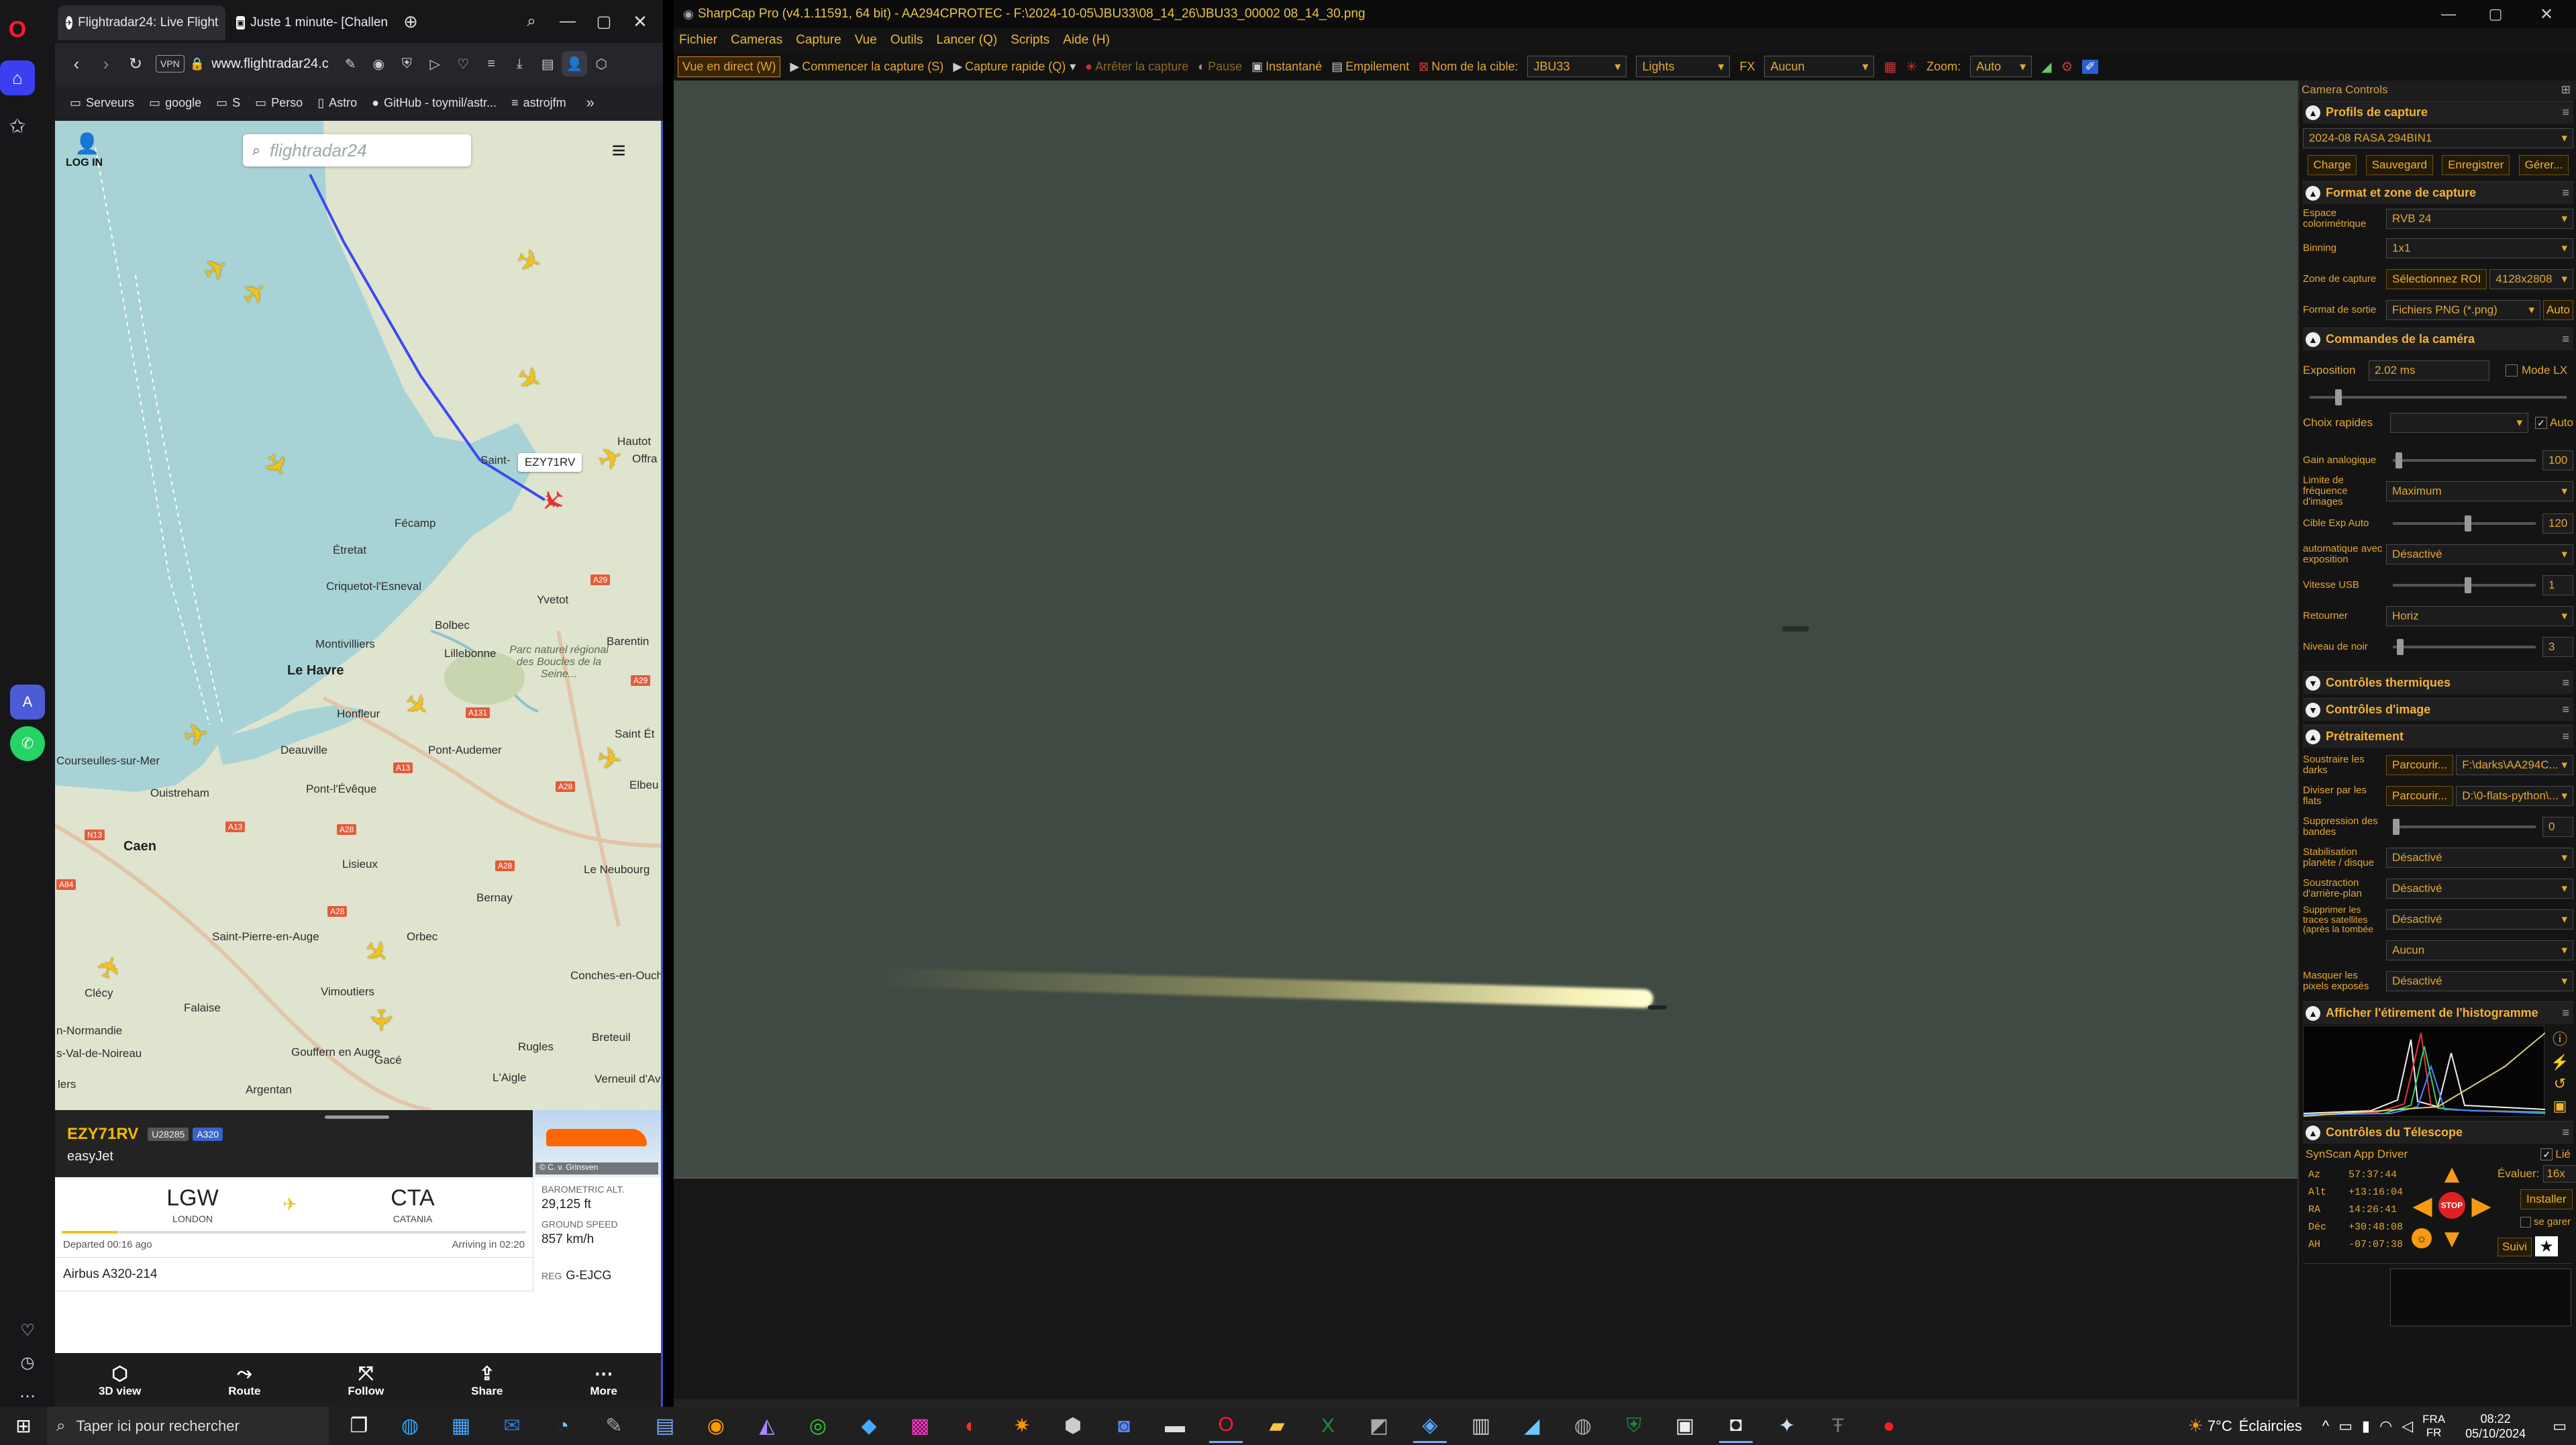  I want to click on app-icon: ▥, so click(1481, 1426).